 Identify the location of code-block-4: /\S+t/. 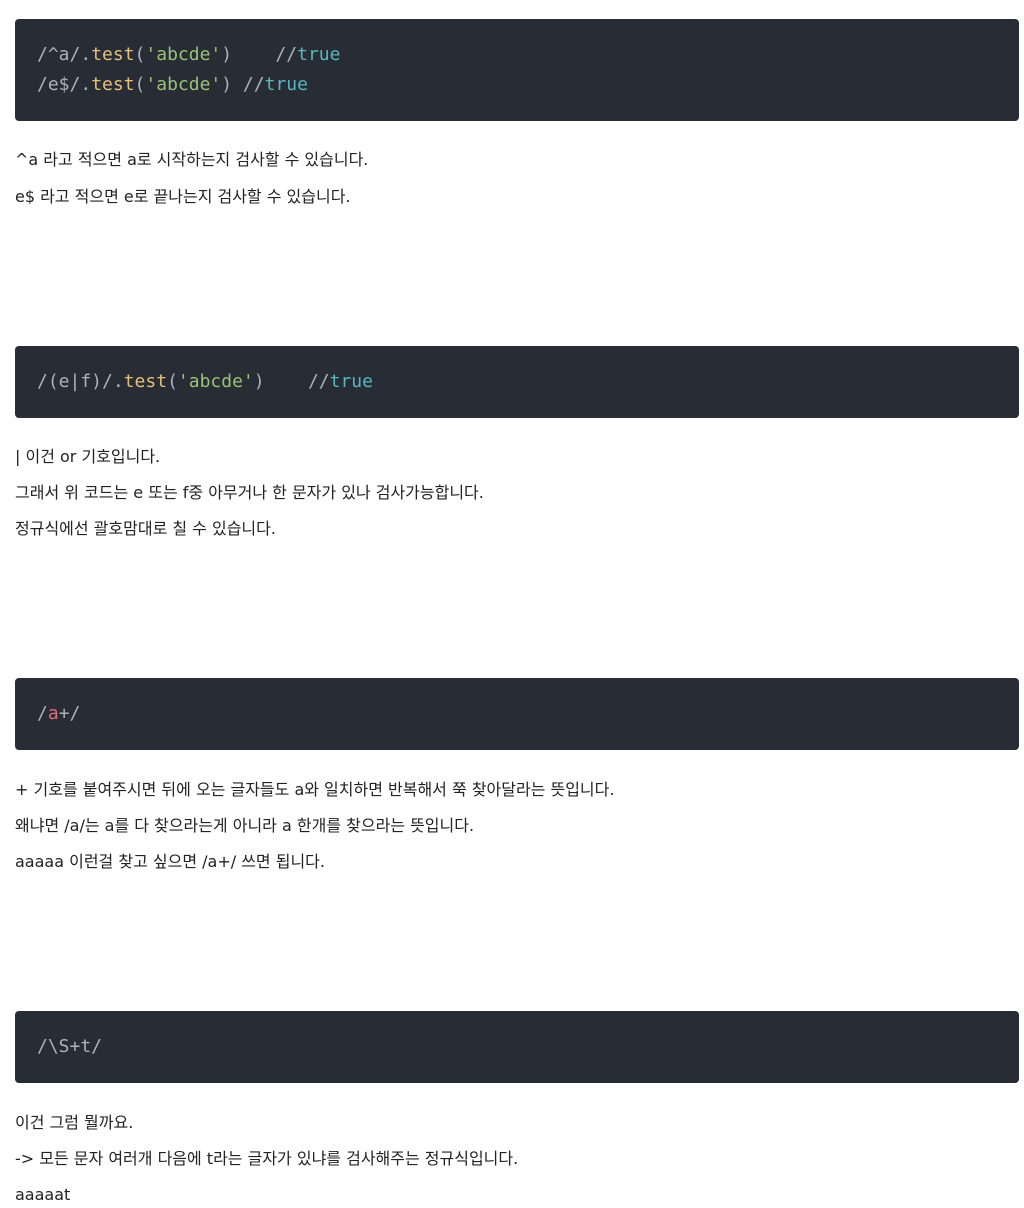
(517, 1047).